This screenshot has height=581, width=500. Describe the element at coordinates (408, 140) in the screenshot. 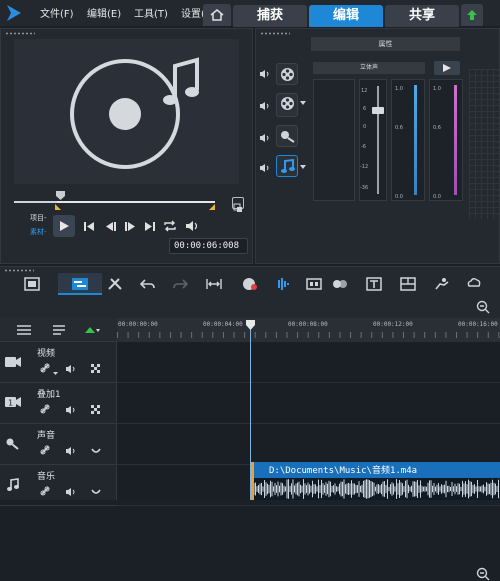

I see `audio-meter-left: 1.0 0.6 0.0` at that location.